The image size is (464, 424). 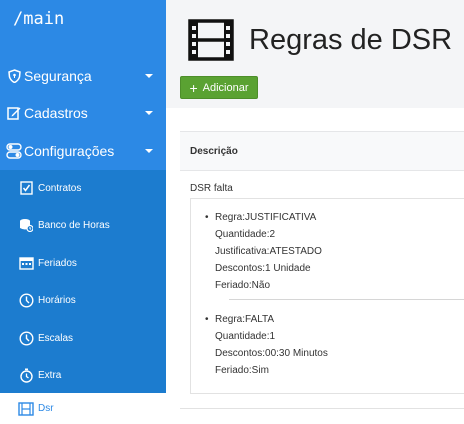 I want to click on rule-line: Regra:JUSTIFICATIVA, so click(x=266, y=217).